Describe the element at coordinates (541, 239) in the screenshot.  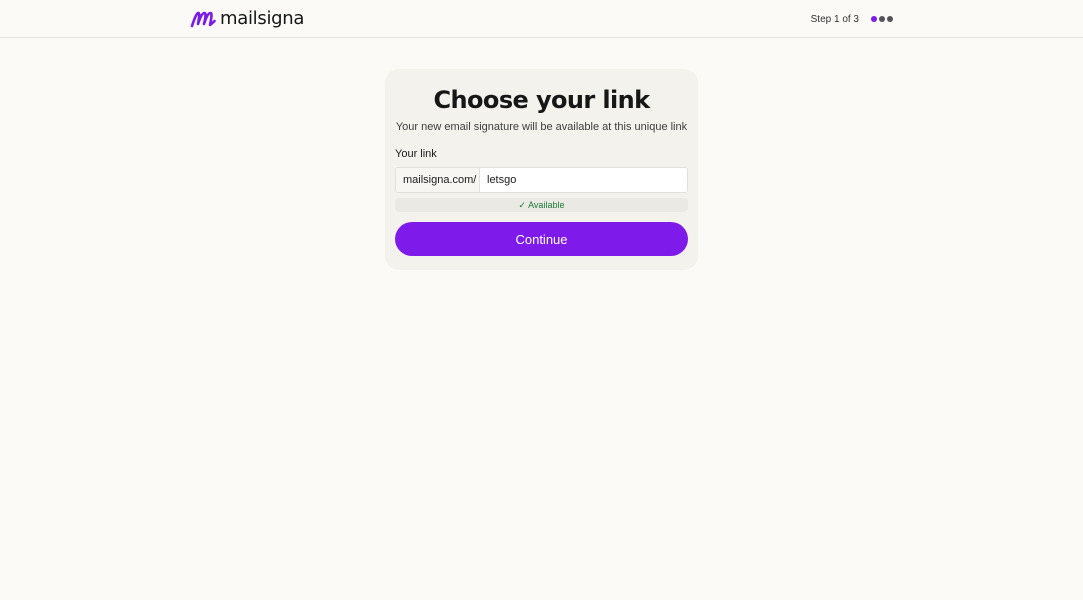
I see `continue-button: Continue` at that location.